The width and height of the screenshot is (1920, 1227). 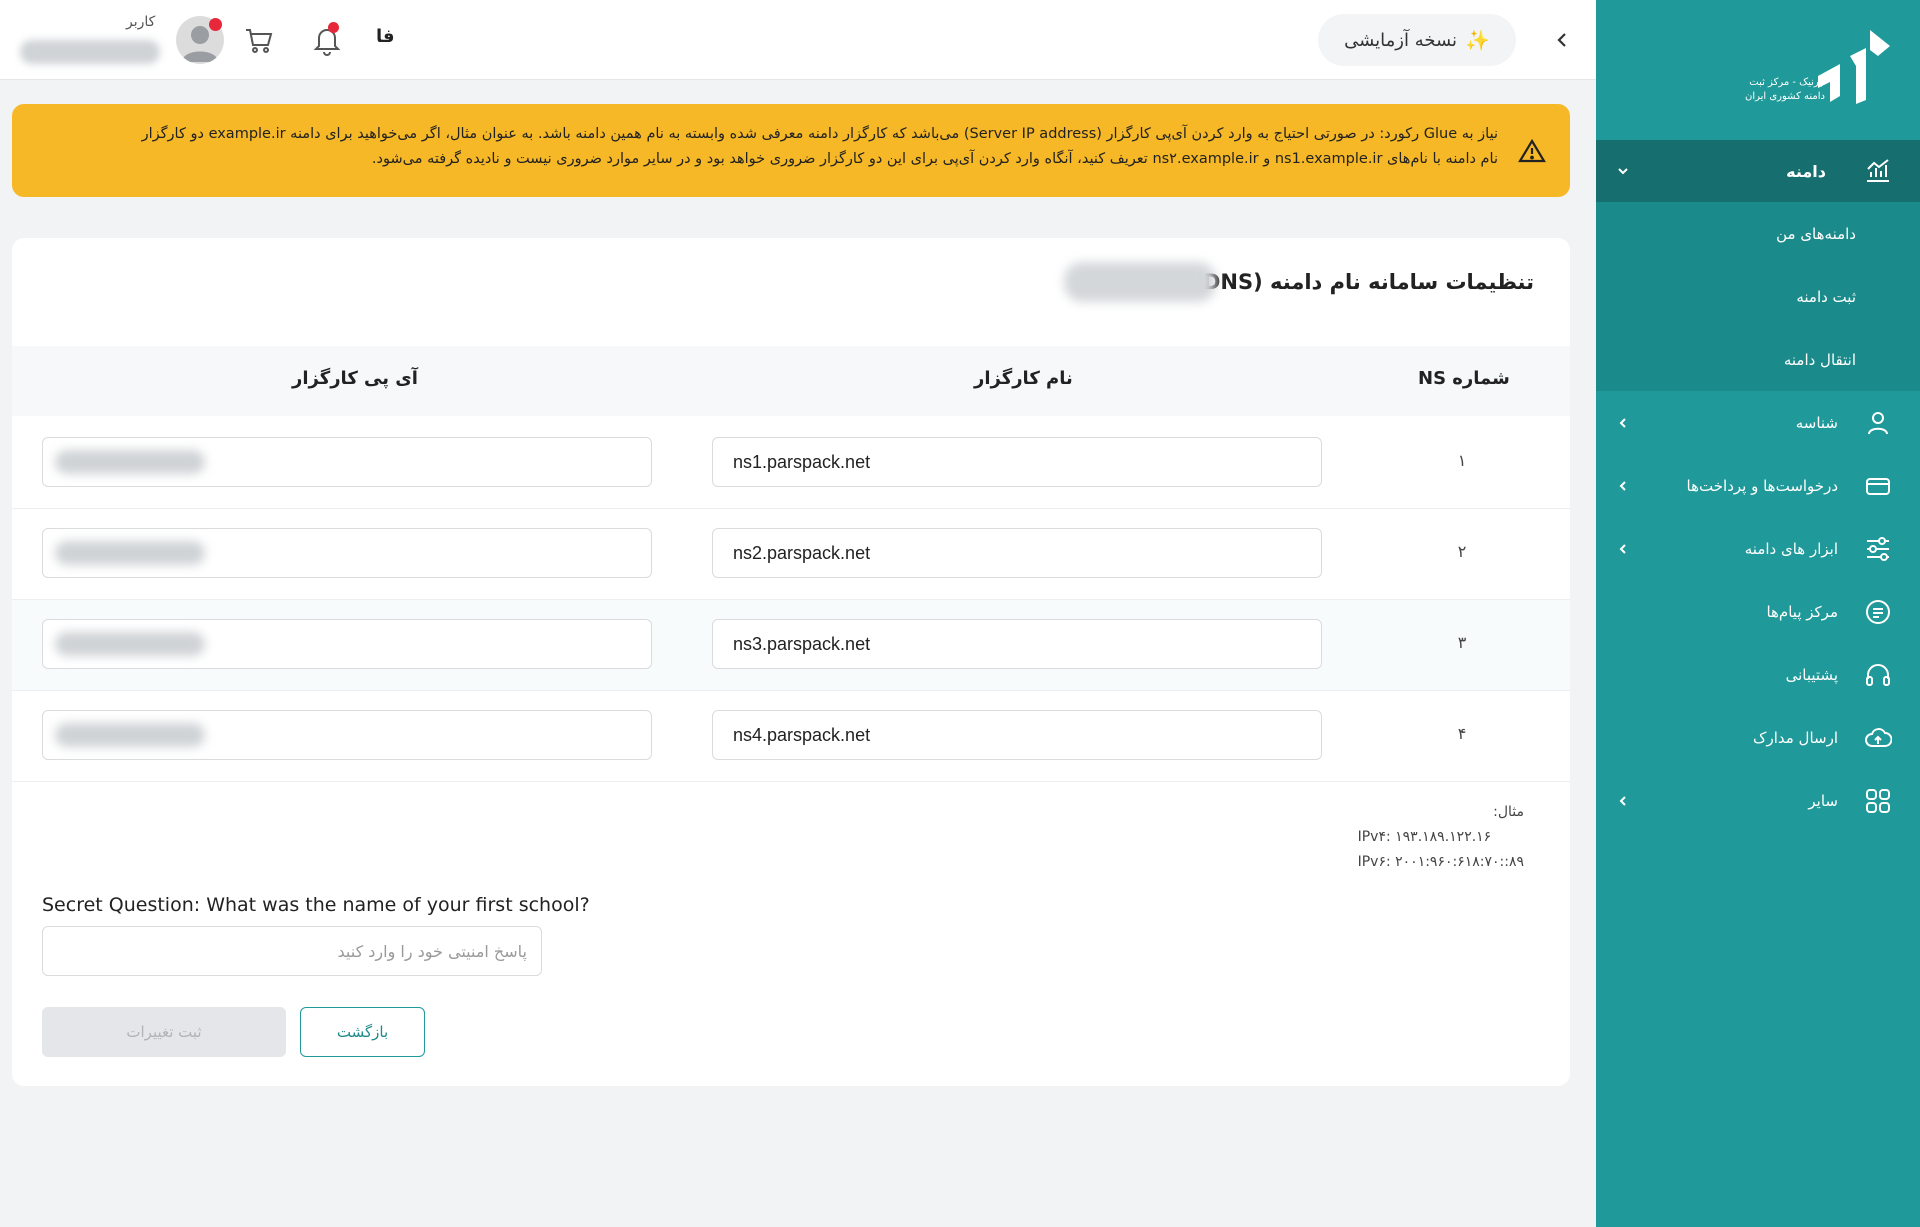 I want to click on cloud-upload-icon, so click(x=1878, y=737).